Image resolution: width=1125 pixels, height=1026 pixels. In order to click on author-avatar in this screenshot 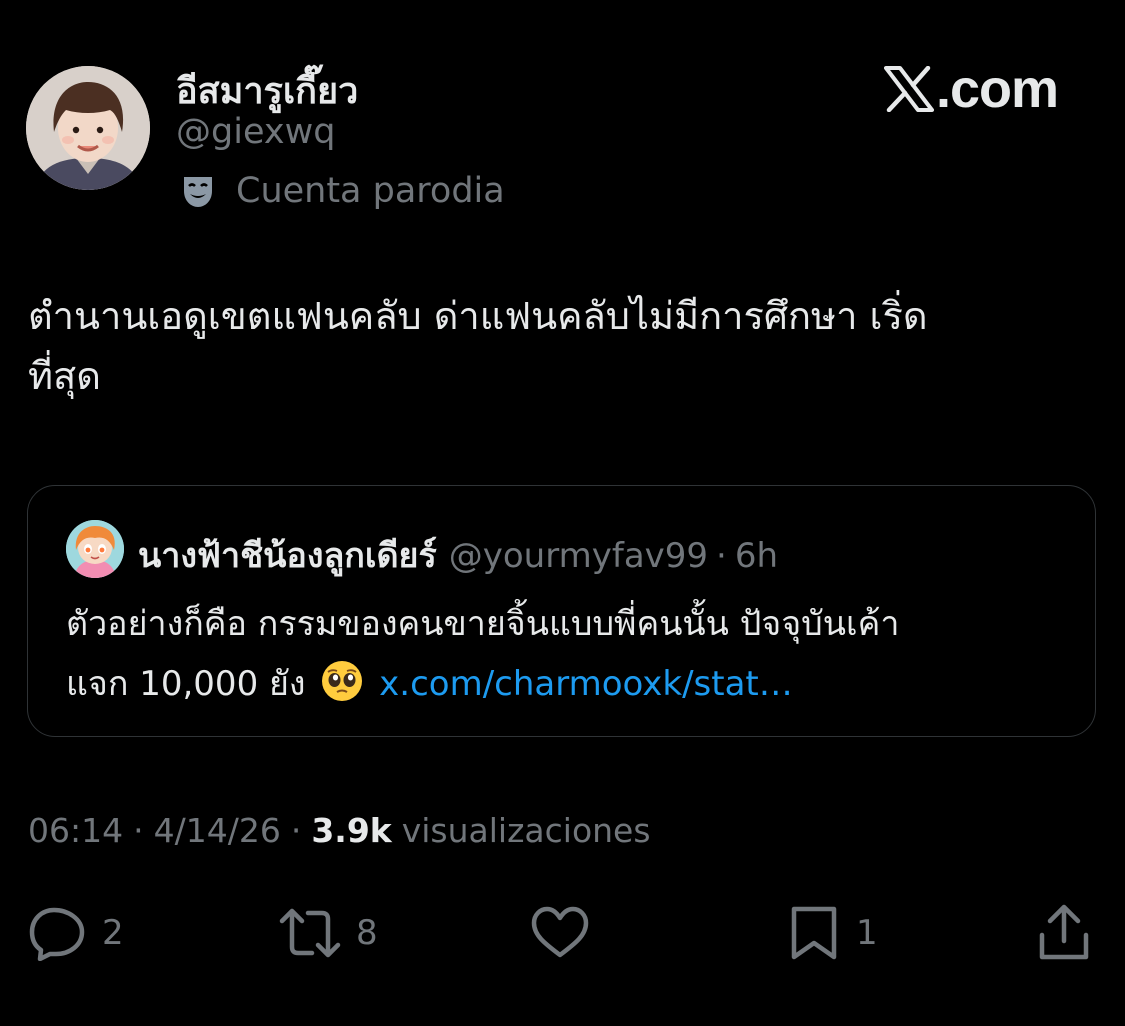, I will do `click(88, 128)`.